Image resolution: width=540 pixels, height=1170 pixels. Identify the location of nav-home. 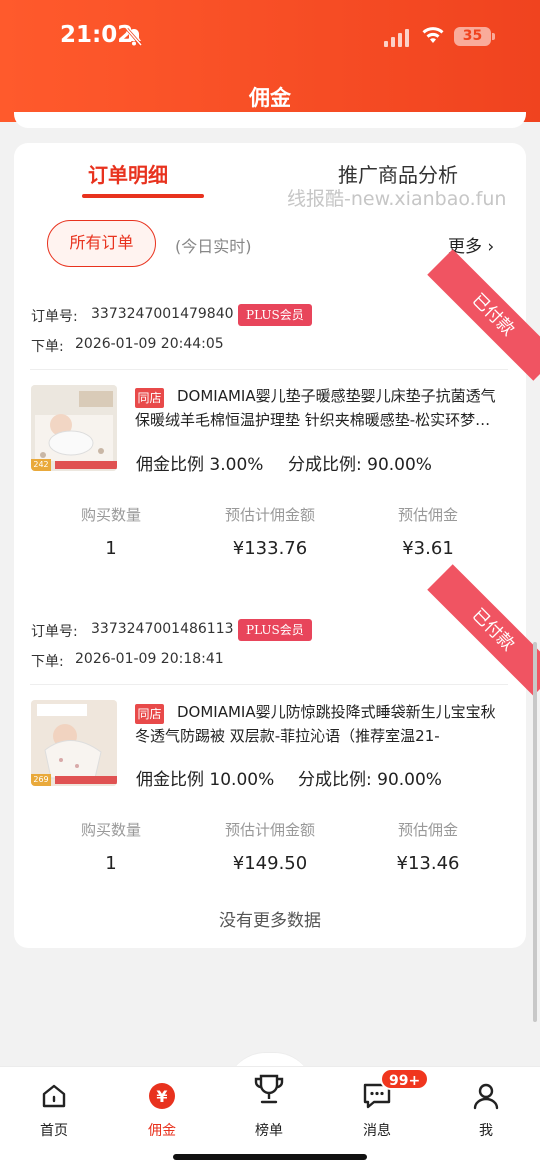
(54, 1096).